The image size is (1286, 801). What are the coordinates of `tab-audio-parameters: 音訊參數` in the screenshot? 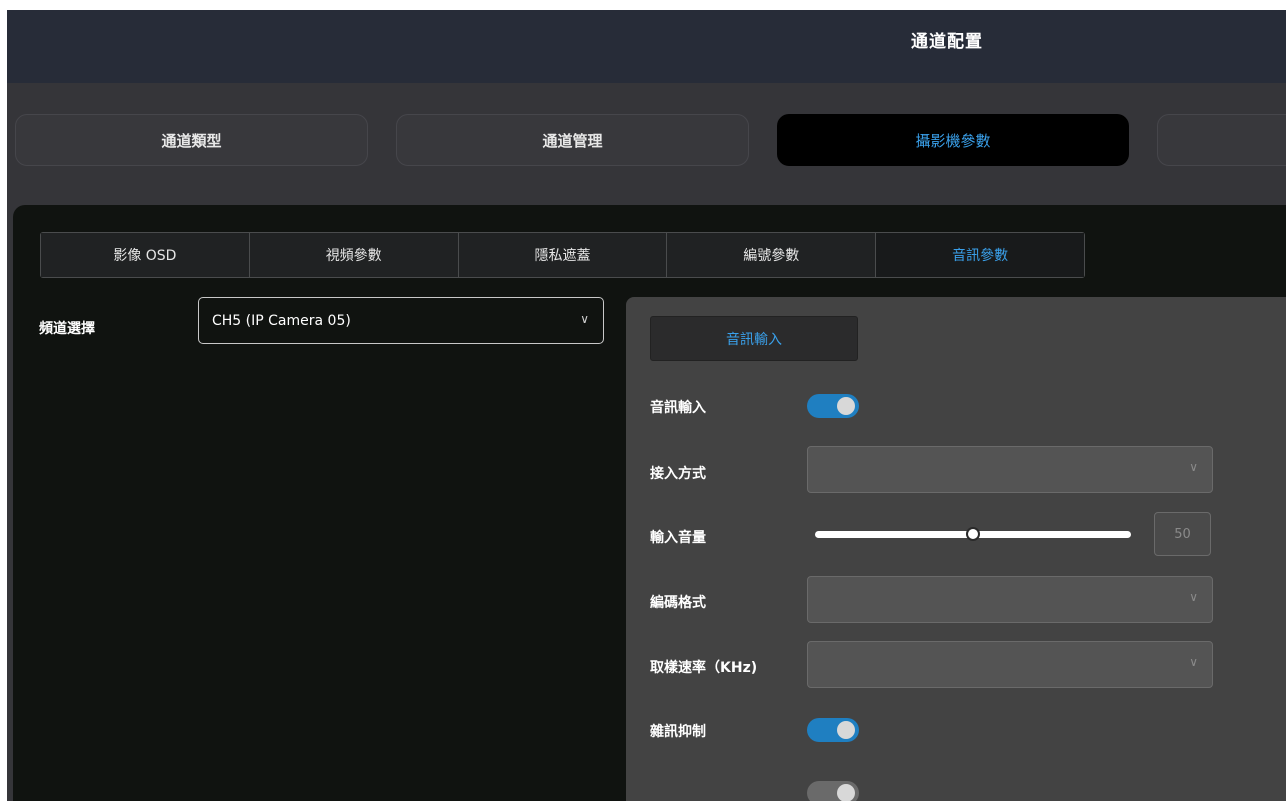 It's located at (980, 255).